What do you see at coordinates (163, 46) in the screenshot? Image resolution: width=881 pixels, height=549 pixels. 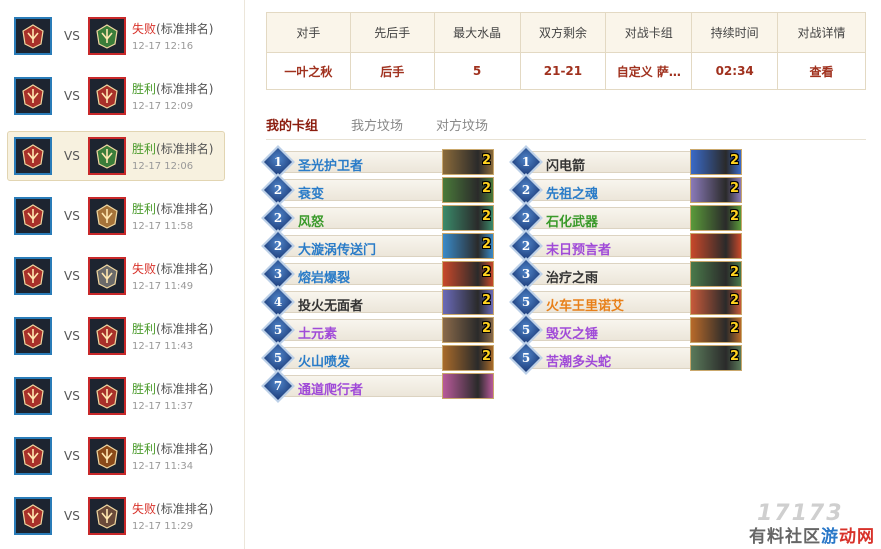 I see `match-time: 12-17 12:16` at bounding box center [163, 46].